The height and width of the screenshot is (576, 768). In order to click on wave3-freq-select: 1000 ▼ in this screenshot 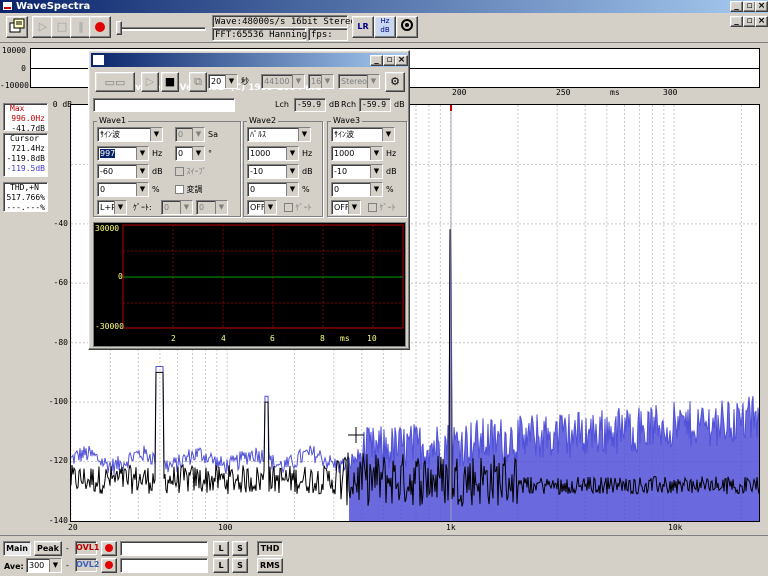, I will do `click(357, 153)`.